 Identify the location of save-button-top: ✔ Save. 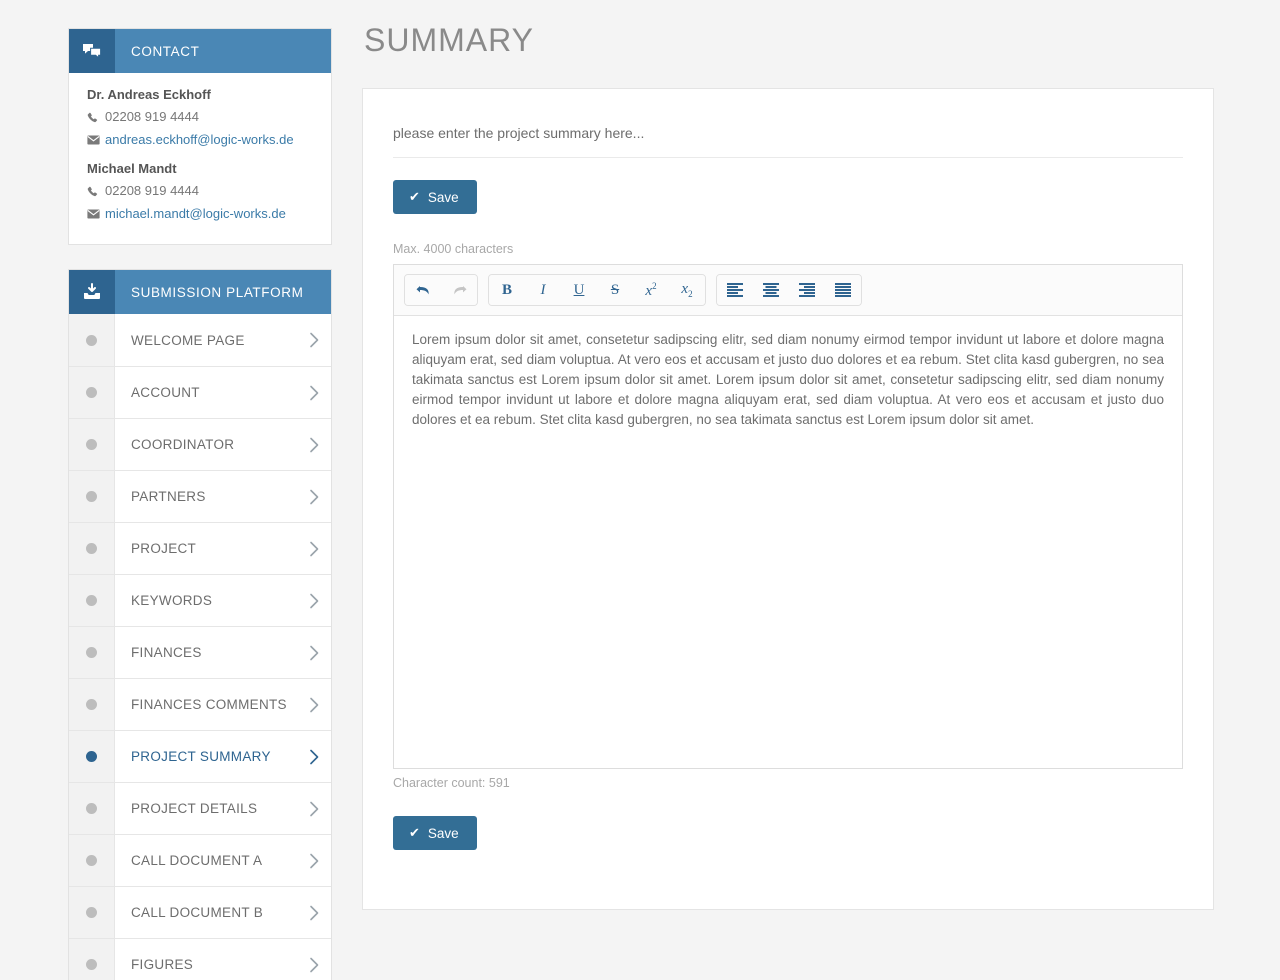
(435, 197).